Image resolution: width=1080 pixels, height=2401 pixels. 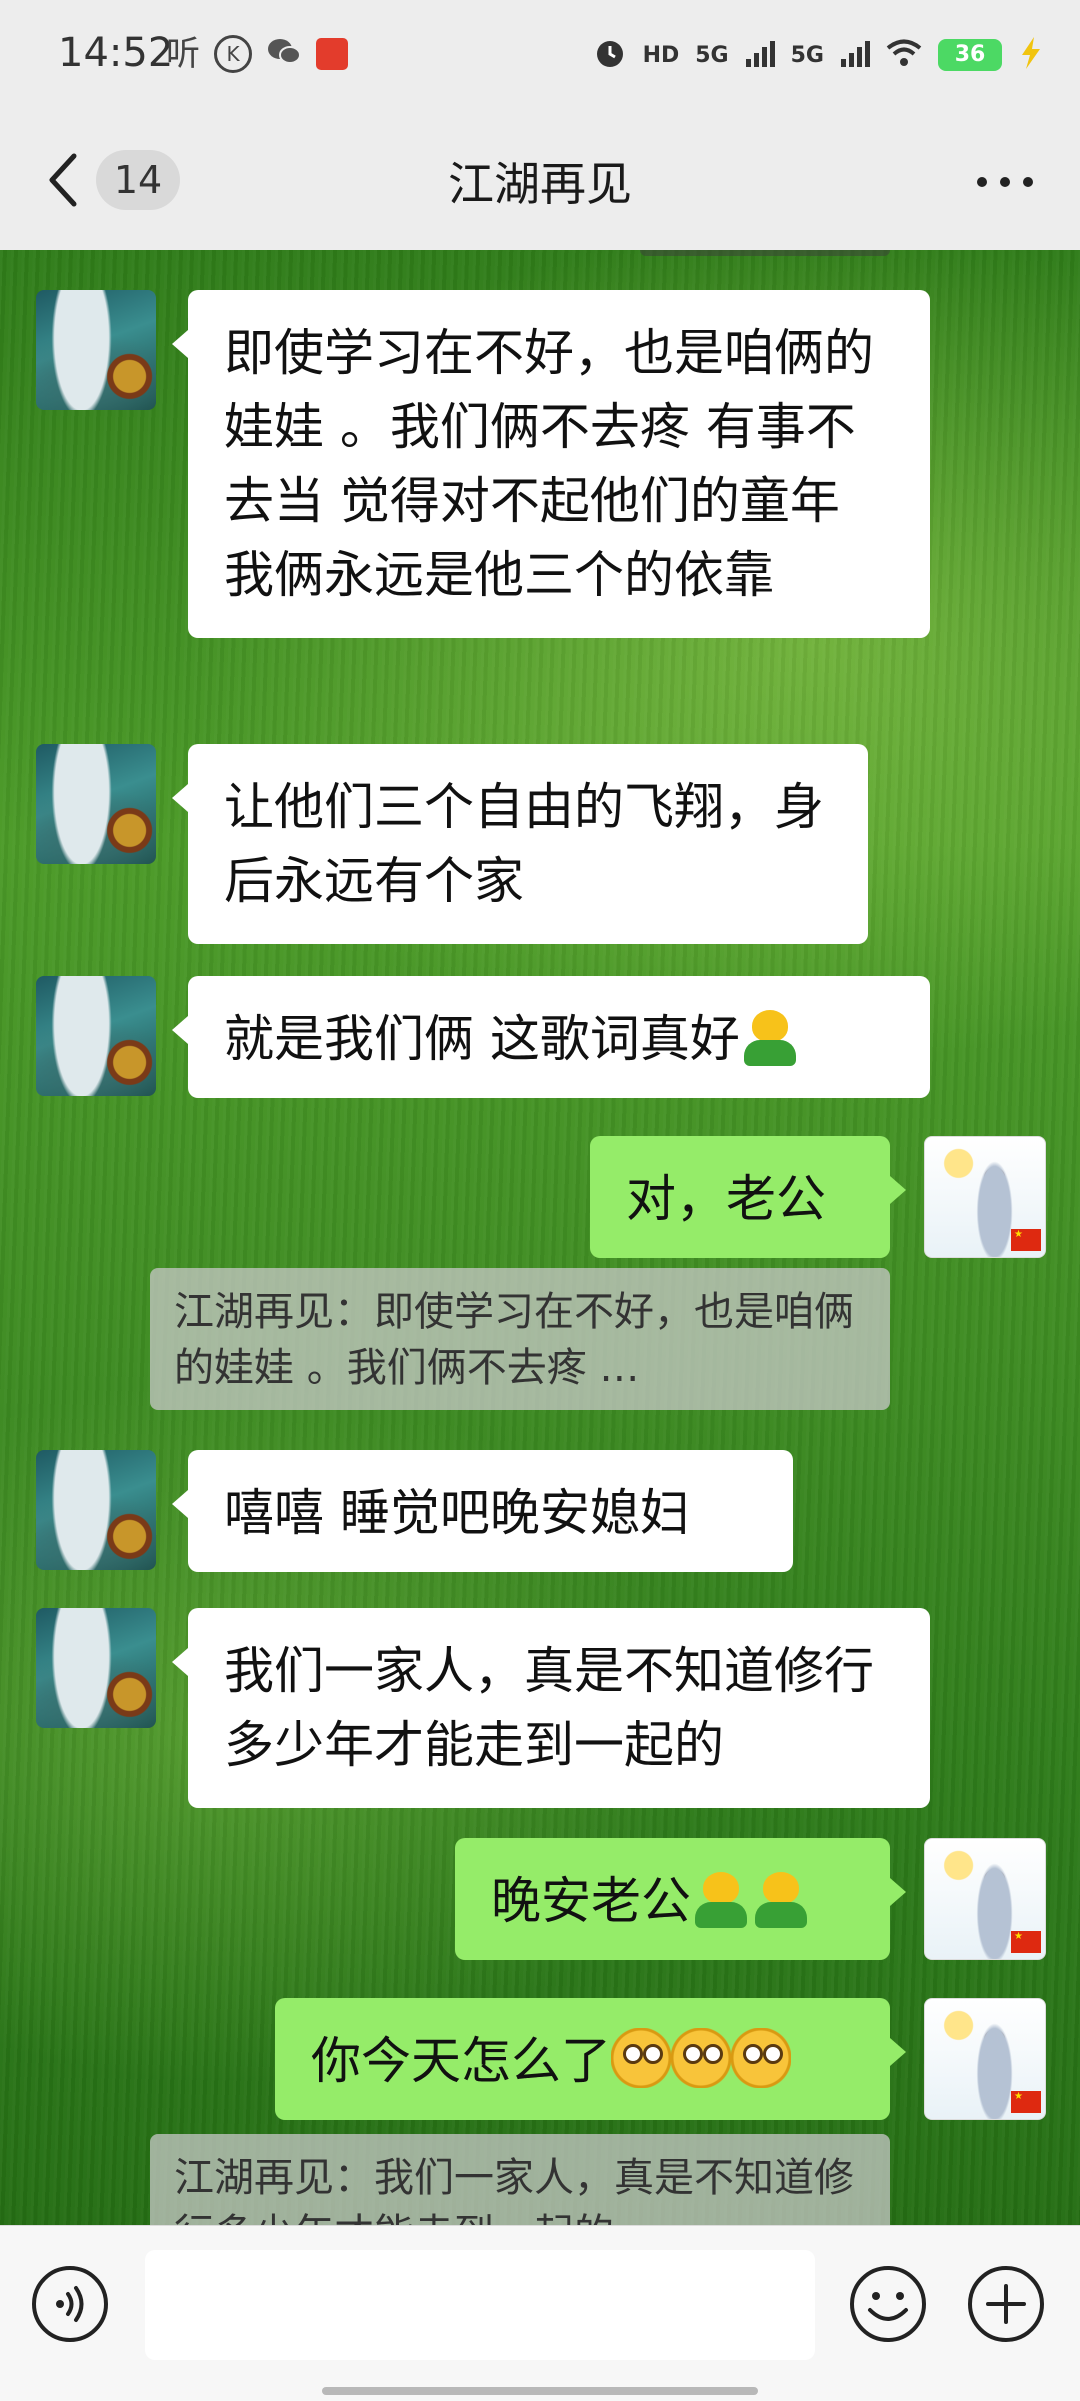 I want to click on message-bubble-received: 我们一家人，真是不知道修行多少年才能走到一起的, so click(x=551, y=1708).